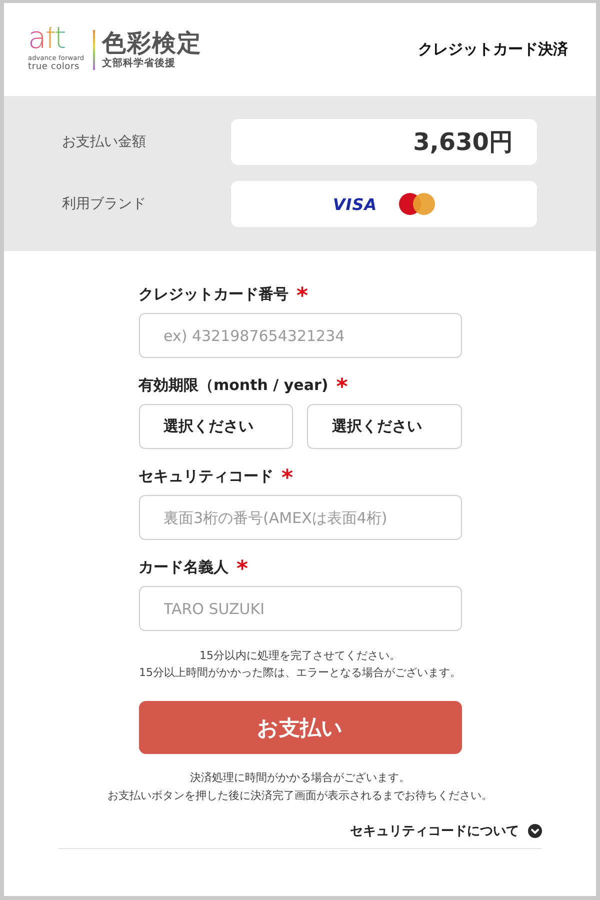  I want to click on input-field: TARO SUZUKI, so click(300, 608).